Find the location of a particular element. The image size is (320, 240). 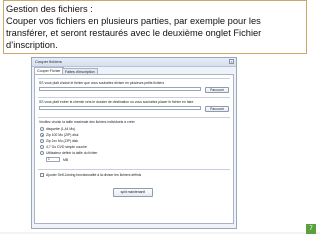

page-number-badge: 7 is located at coordinates (311, 229).